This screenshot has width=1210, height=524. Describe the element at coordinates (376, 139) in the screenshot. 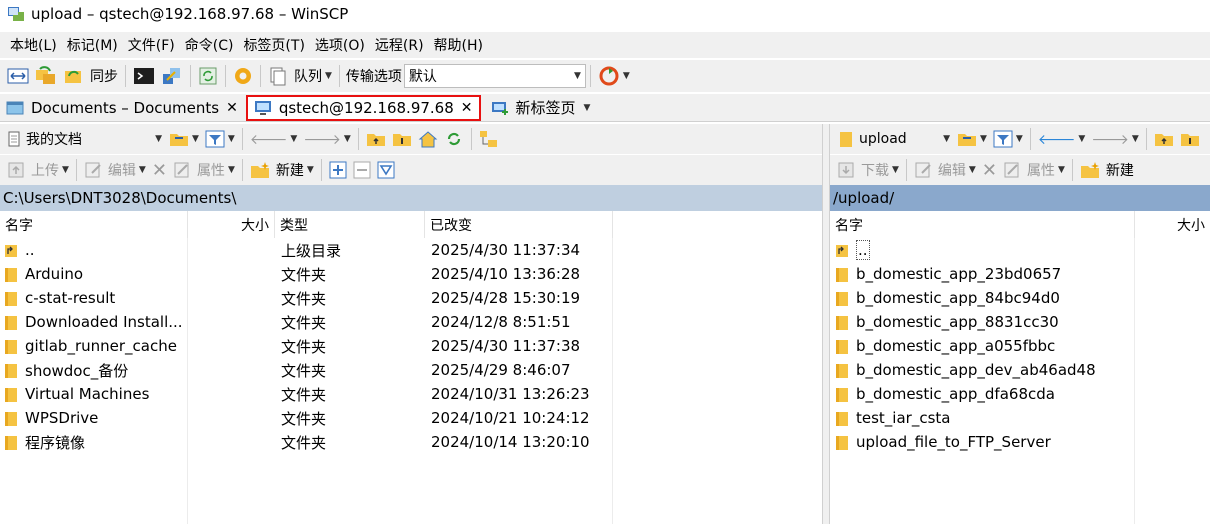

I see `local-parent-dir-button` at that location.